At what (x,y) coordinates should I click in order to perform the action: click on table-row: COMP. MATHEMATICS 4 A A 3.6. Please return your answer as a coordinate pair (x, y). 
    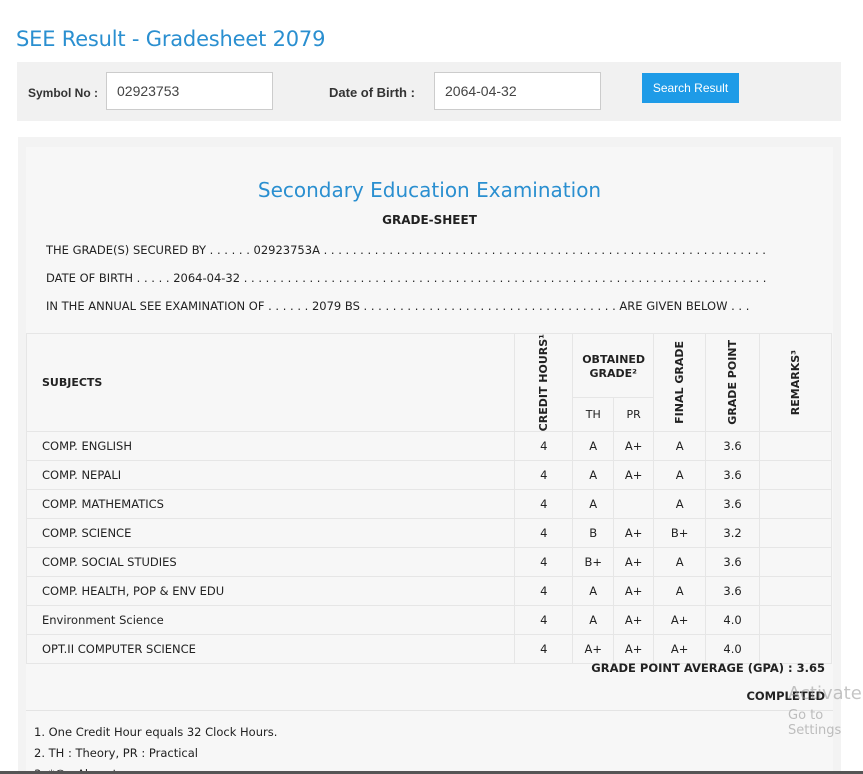
    Looking at the image, I should click on (428, 504).